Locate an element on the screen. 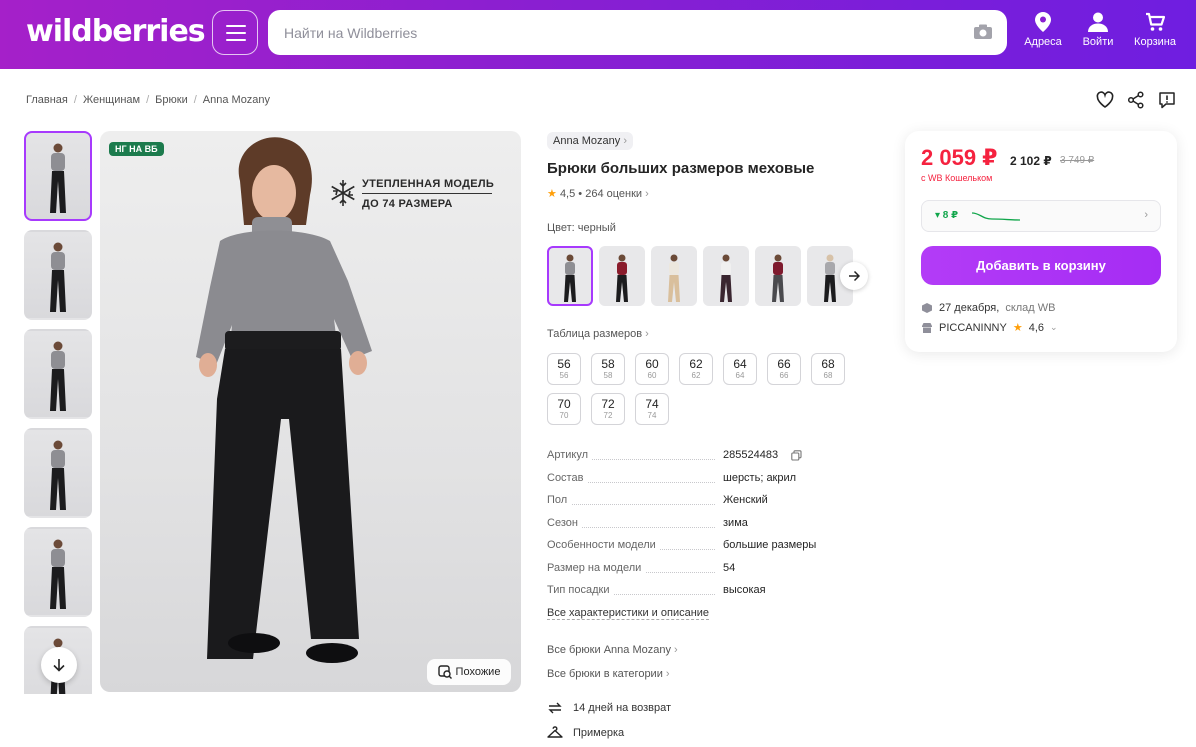 This screenshot has width=1196, height=747. menu-button is located at coordinates (235, 32).